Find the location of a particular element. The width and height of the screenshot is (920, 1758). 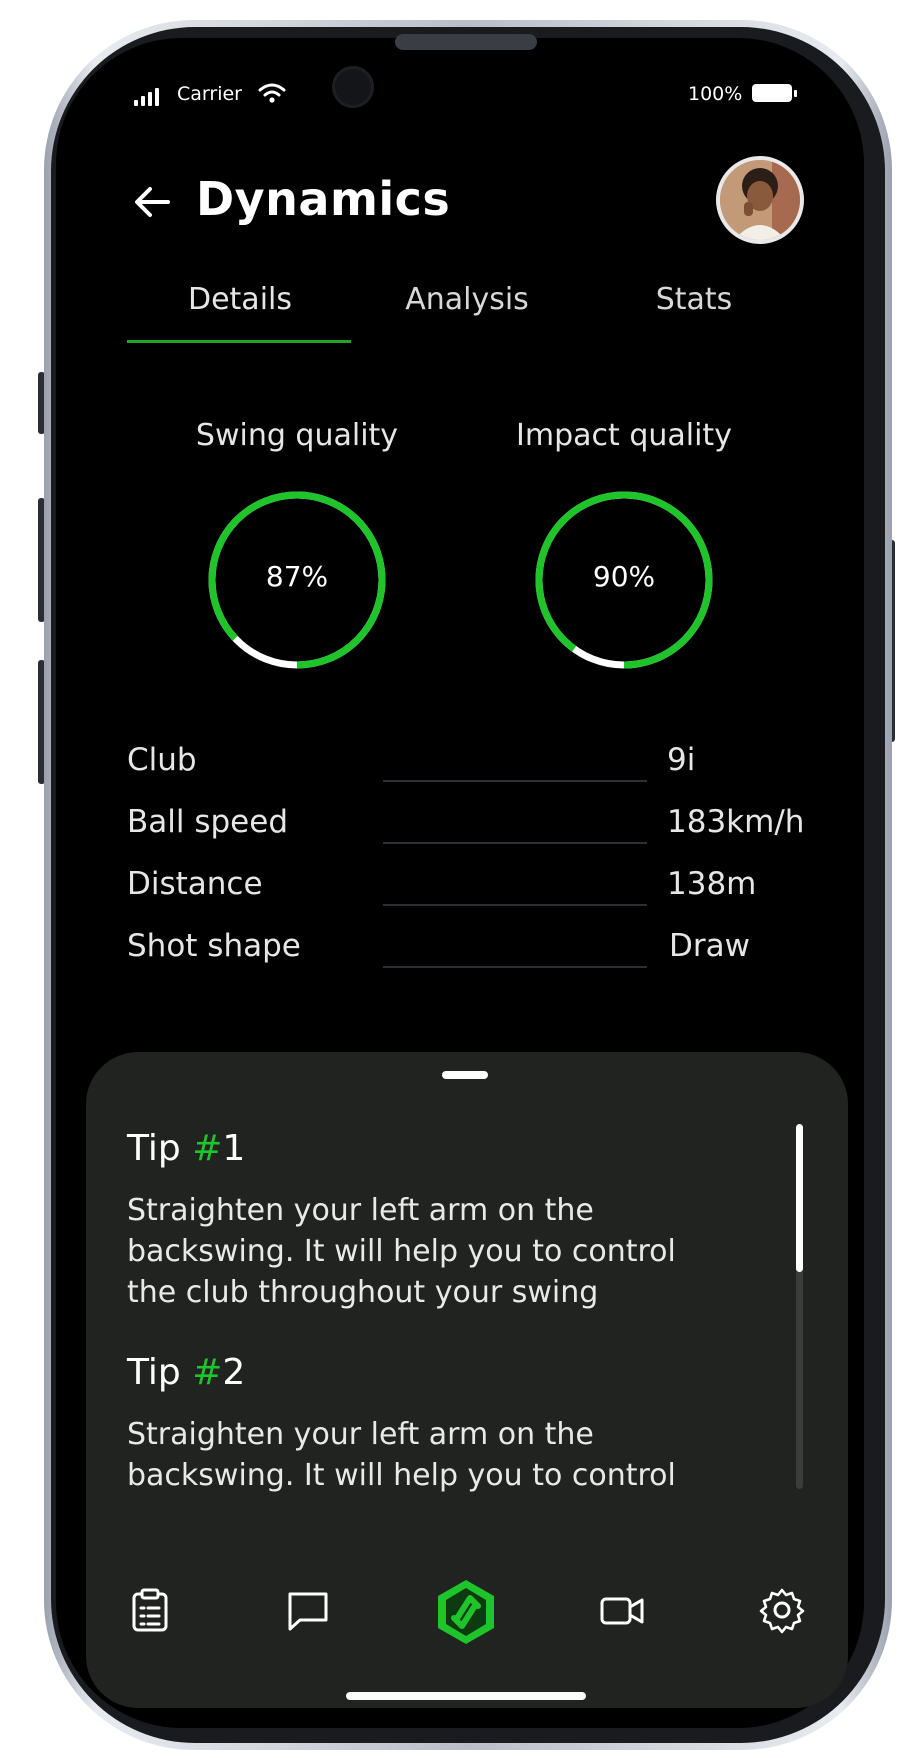

tip-1-title: Tip #1 is located at coordinates (186, 1148).